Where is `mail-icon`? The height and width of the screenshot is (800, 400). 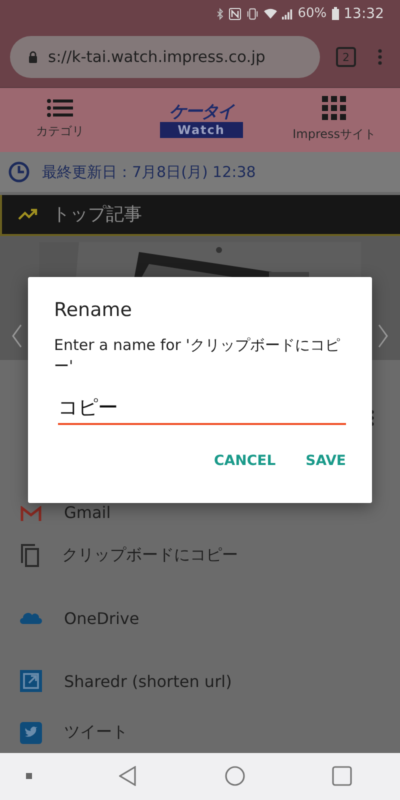 mail-icon is located at coordinates (31, 514).